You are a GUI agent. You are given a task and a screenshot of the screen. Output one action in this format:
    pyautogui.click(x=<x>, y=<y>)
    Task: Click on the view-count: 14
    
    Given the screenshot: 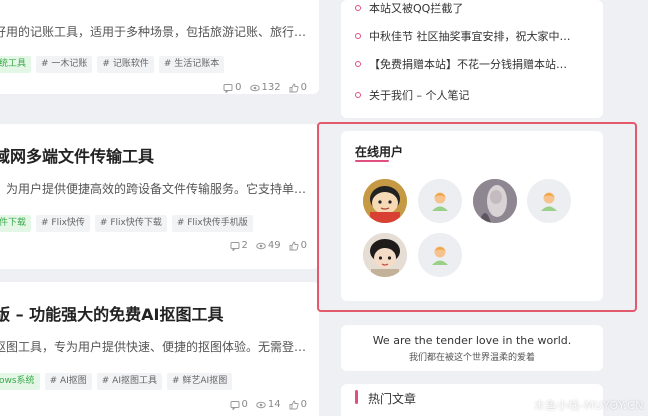 What is the action you would take?
    pyautogui.click(x=268, y=404)
    